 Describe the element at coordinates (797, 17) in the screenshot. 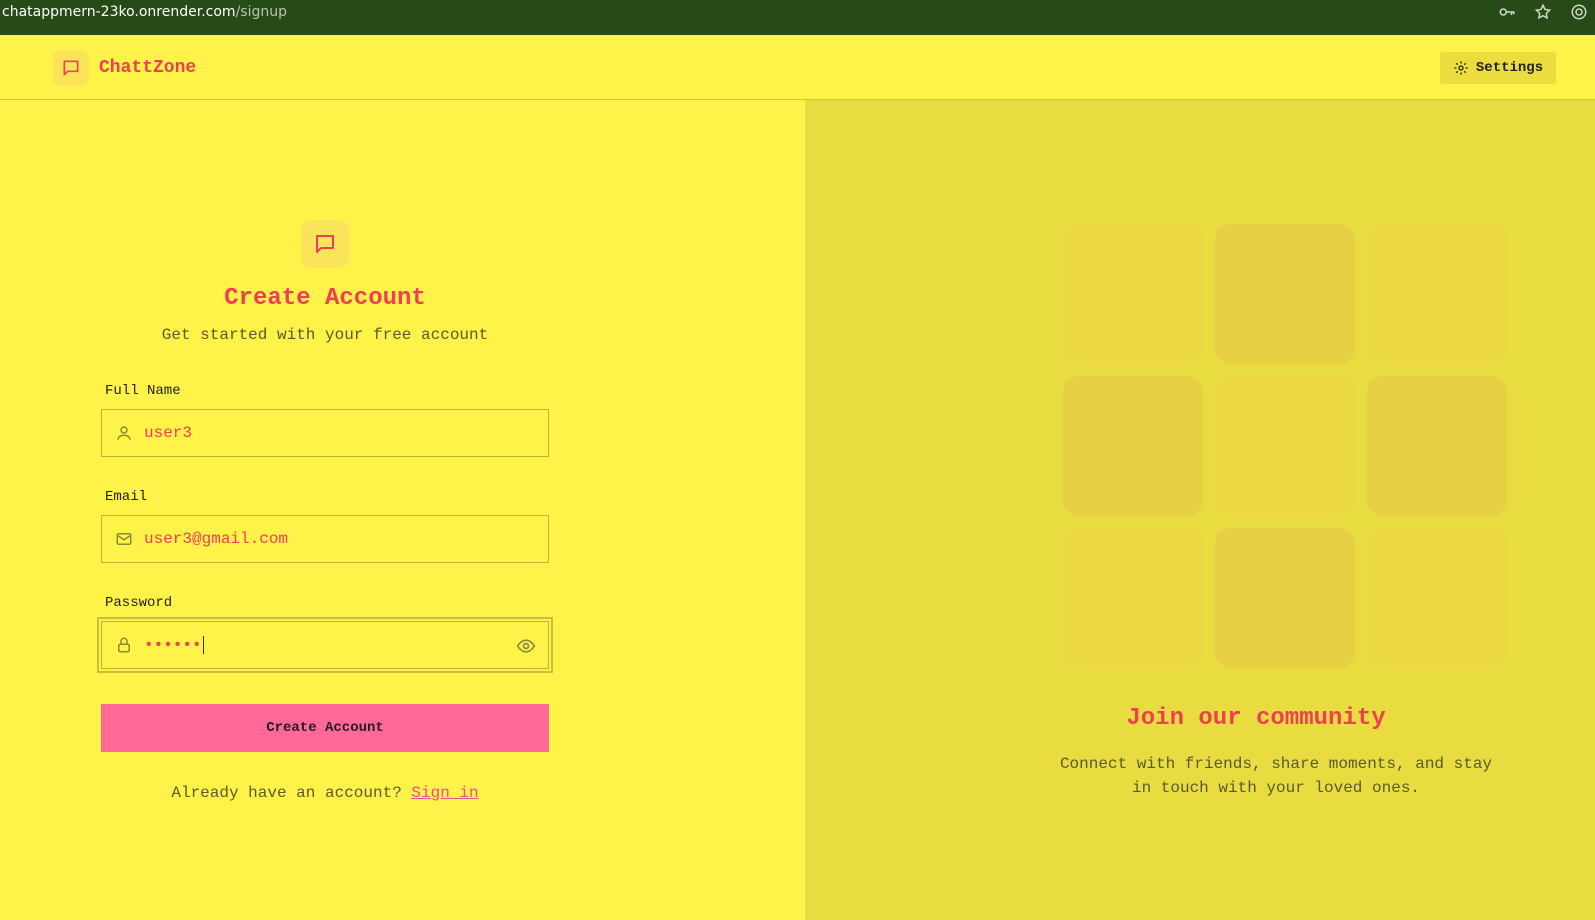

I see `browser-address-bar: chatappmern-23ko.onrender.com/signup` at that location.